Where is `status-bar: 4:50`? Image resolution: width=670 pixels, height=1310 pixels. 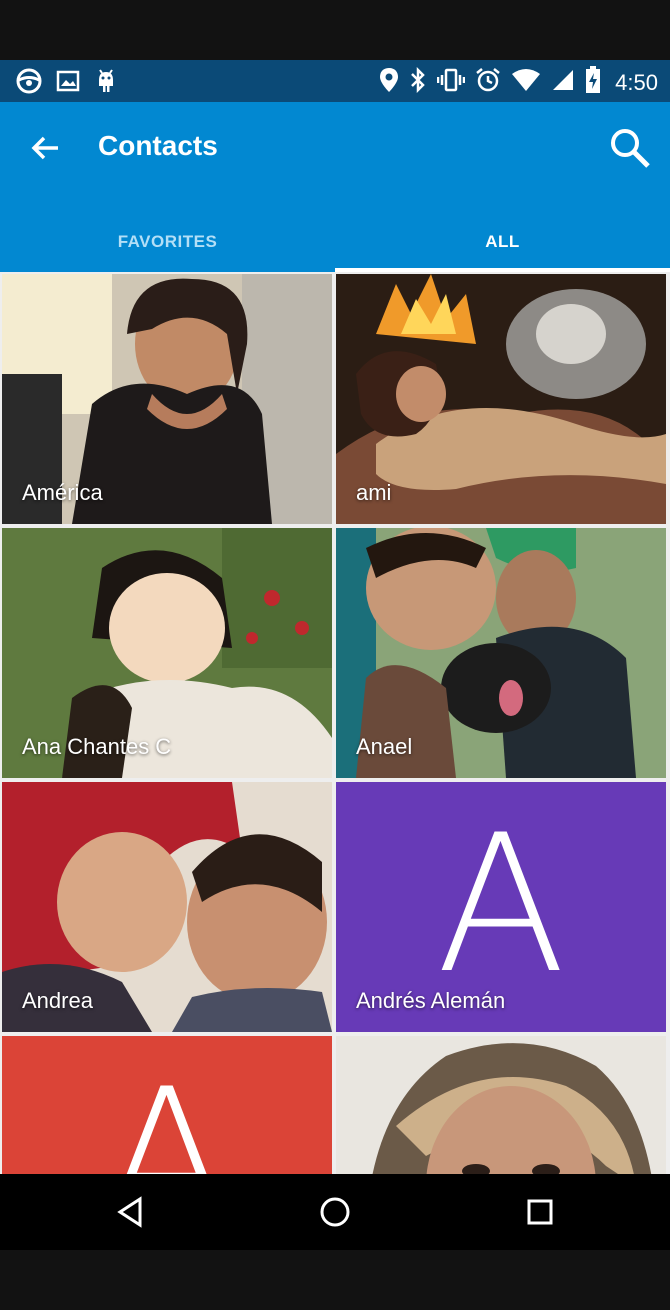
status-bar: 4:50 is located at coordinates (335, 81).